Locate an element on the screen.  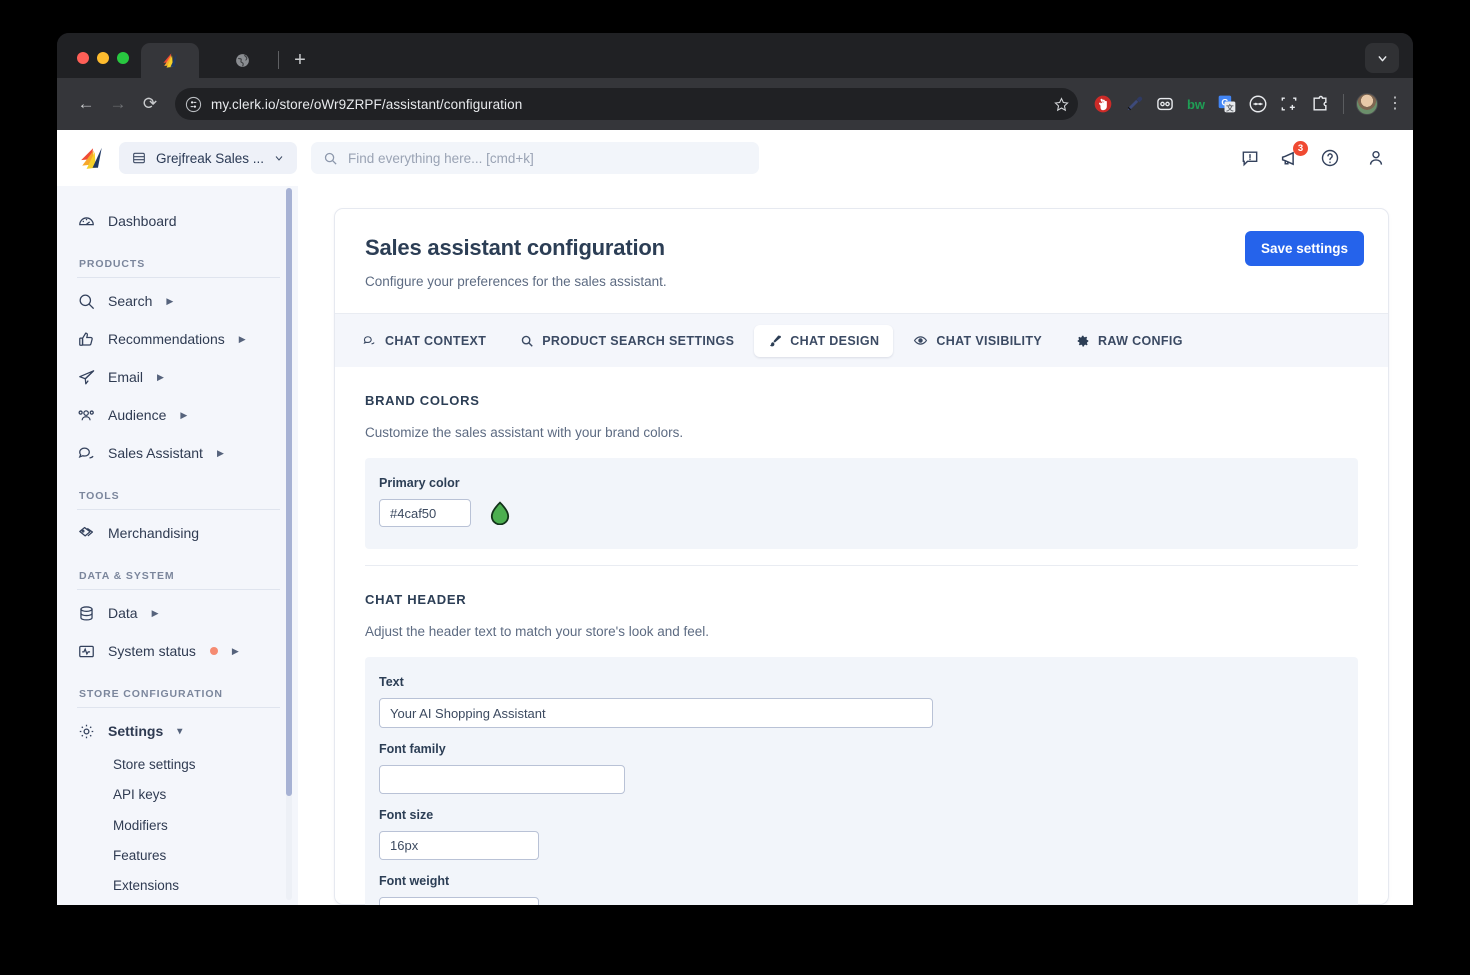
sidebar-item-data: Data ▶ is located at coordinates (178, 613).